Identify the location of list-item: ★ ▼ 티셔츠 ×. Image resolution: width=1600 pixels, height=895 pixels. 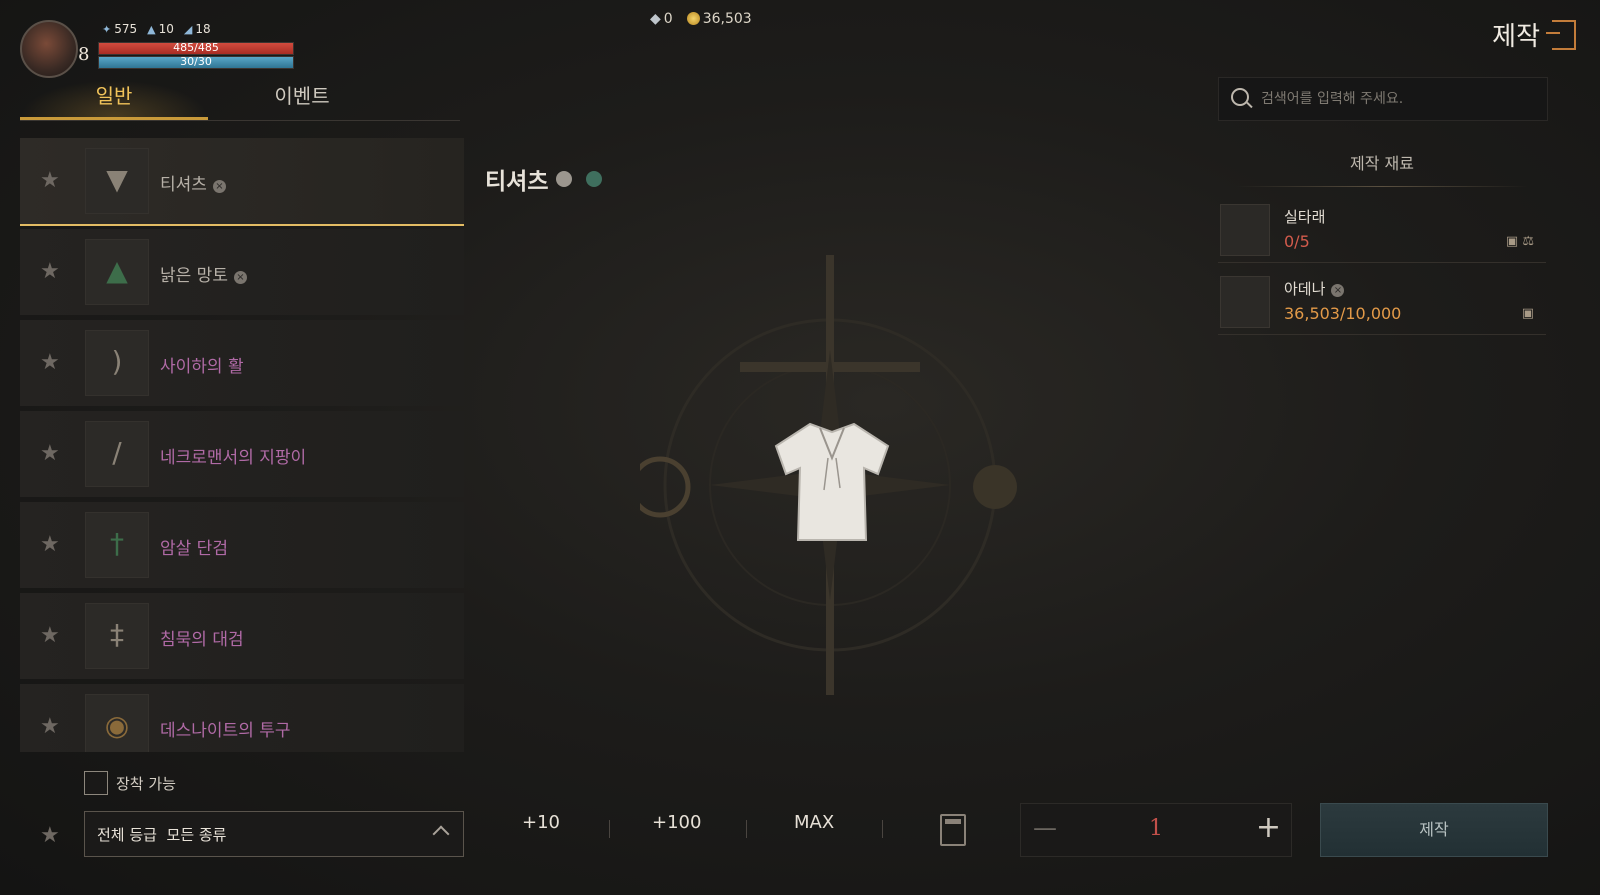
(242, 182).